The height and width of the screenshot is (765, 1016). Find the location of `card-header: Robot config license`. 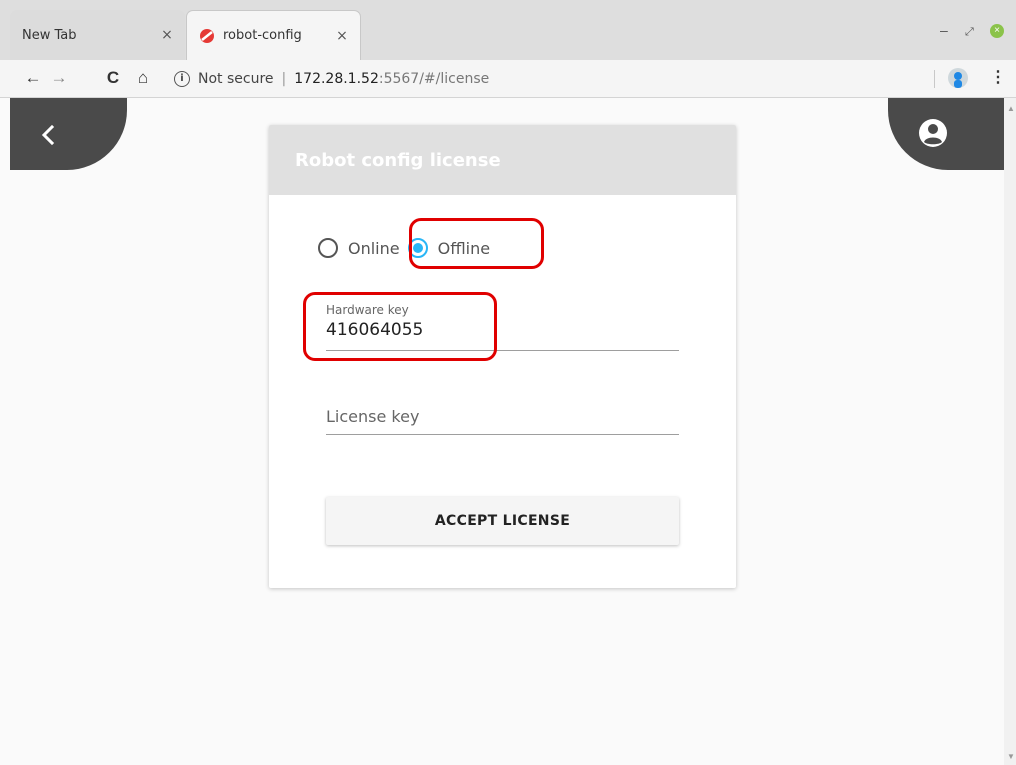

card-header: Robot config license is located at coordinates (502, 160).